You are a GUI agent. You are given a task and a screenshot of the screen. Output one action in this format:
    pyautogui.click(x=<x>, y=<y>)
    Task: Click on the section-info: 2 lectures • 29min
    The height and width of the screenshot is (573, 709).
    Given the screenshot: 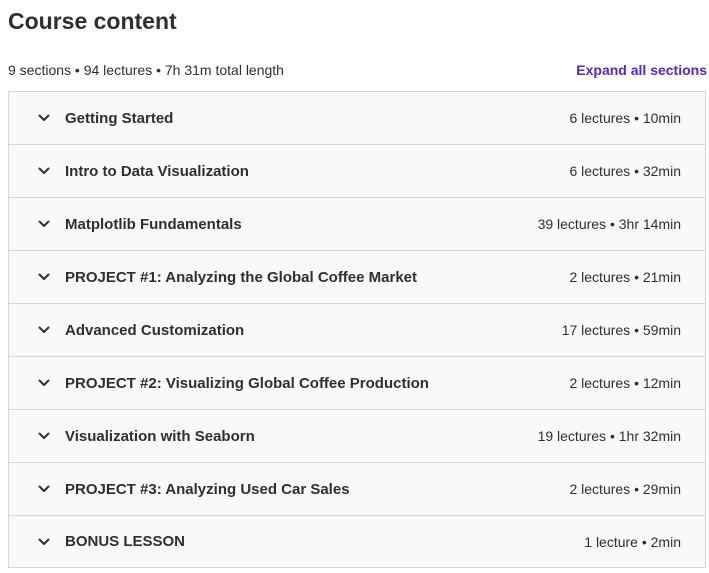 What is the action you would take?
    pyautogui.click(x=625, y=489)
    